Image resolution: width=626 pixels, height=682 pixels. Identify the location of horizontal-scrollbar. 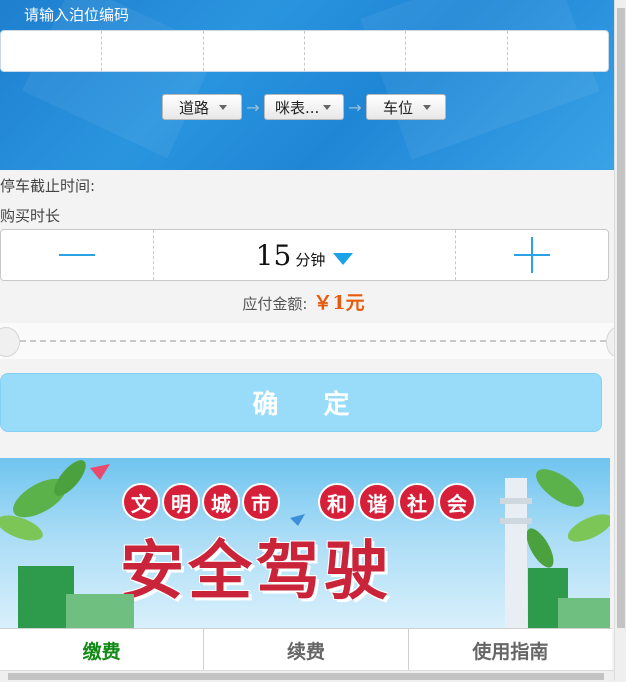
(307, 676).